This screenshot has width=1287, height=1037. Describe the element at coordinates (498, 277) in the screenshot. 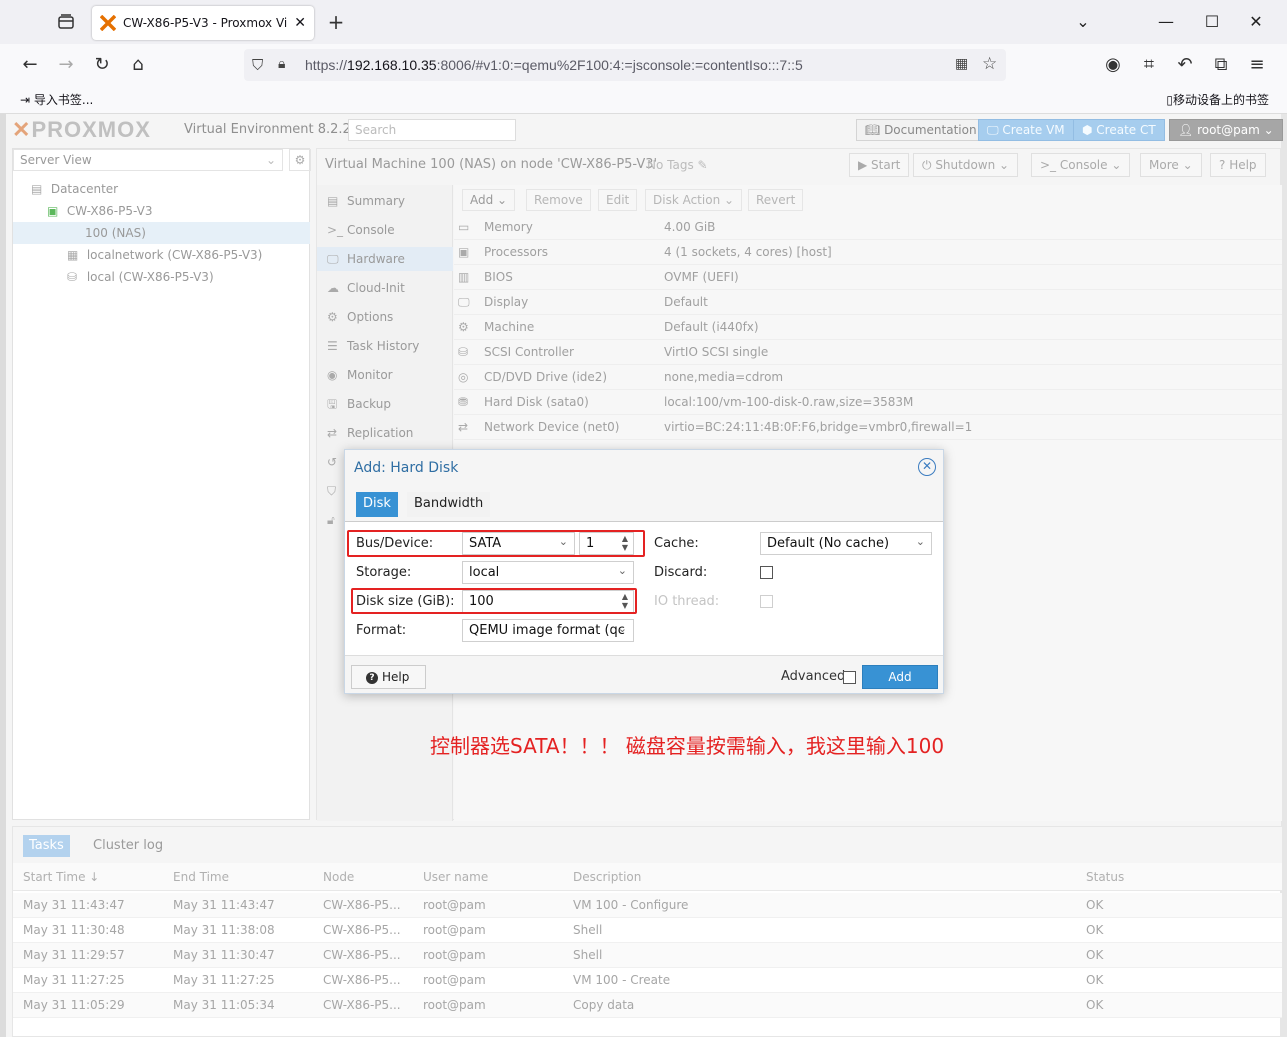

I see `hardware-key: BIOS` at that location.